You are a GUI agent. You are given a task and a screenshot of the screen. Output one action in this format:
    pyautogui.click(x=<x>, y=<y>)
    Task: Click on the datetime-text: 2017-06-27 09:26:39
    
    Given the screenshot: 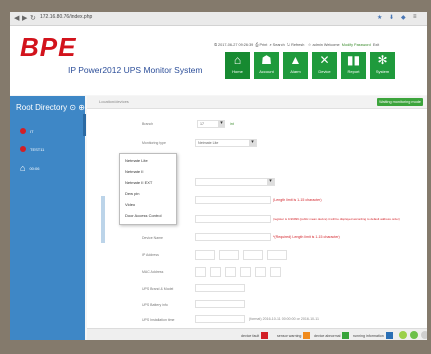 What is the action you would take?
    pyautogui.click(x=236, y=45)
    